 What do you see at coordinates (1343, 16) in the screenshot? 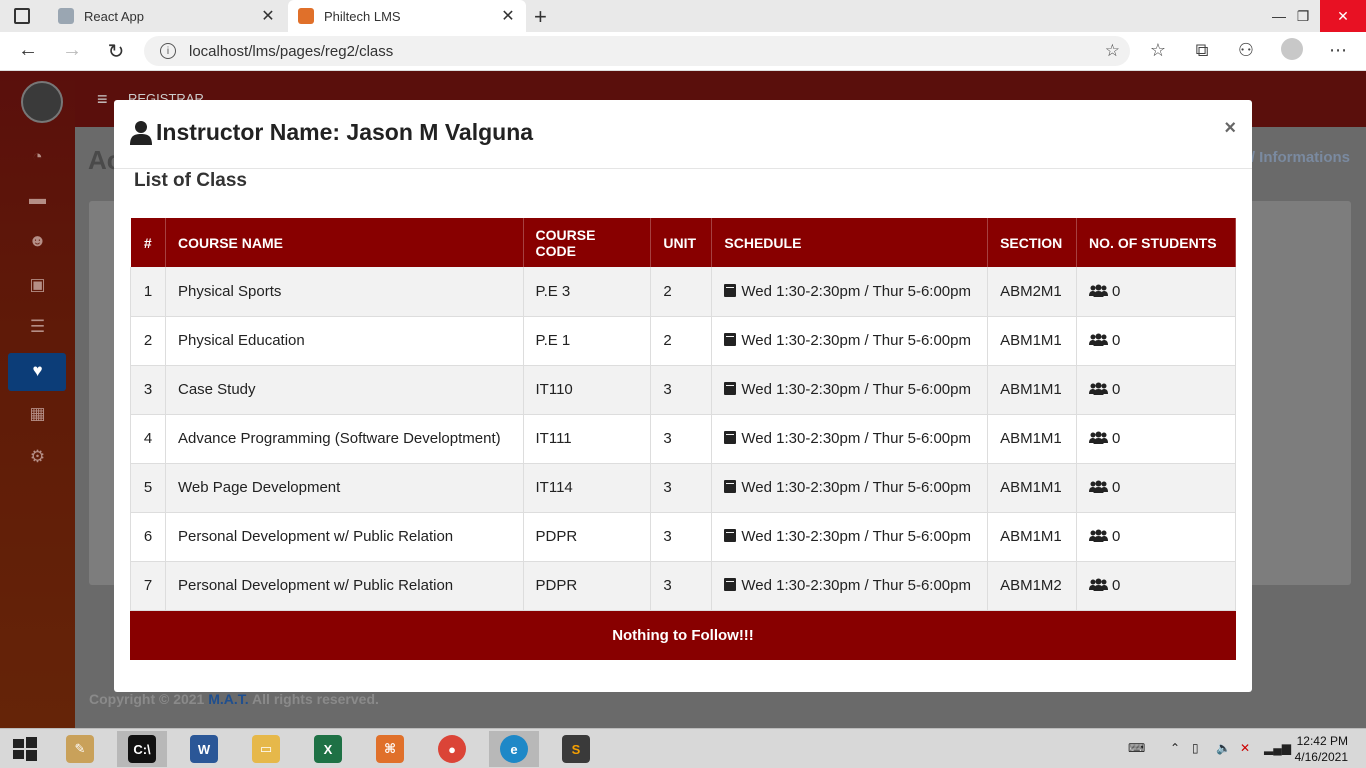
I see `window-close-icon: ✕` at bounding box center [1343, 16].